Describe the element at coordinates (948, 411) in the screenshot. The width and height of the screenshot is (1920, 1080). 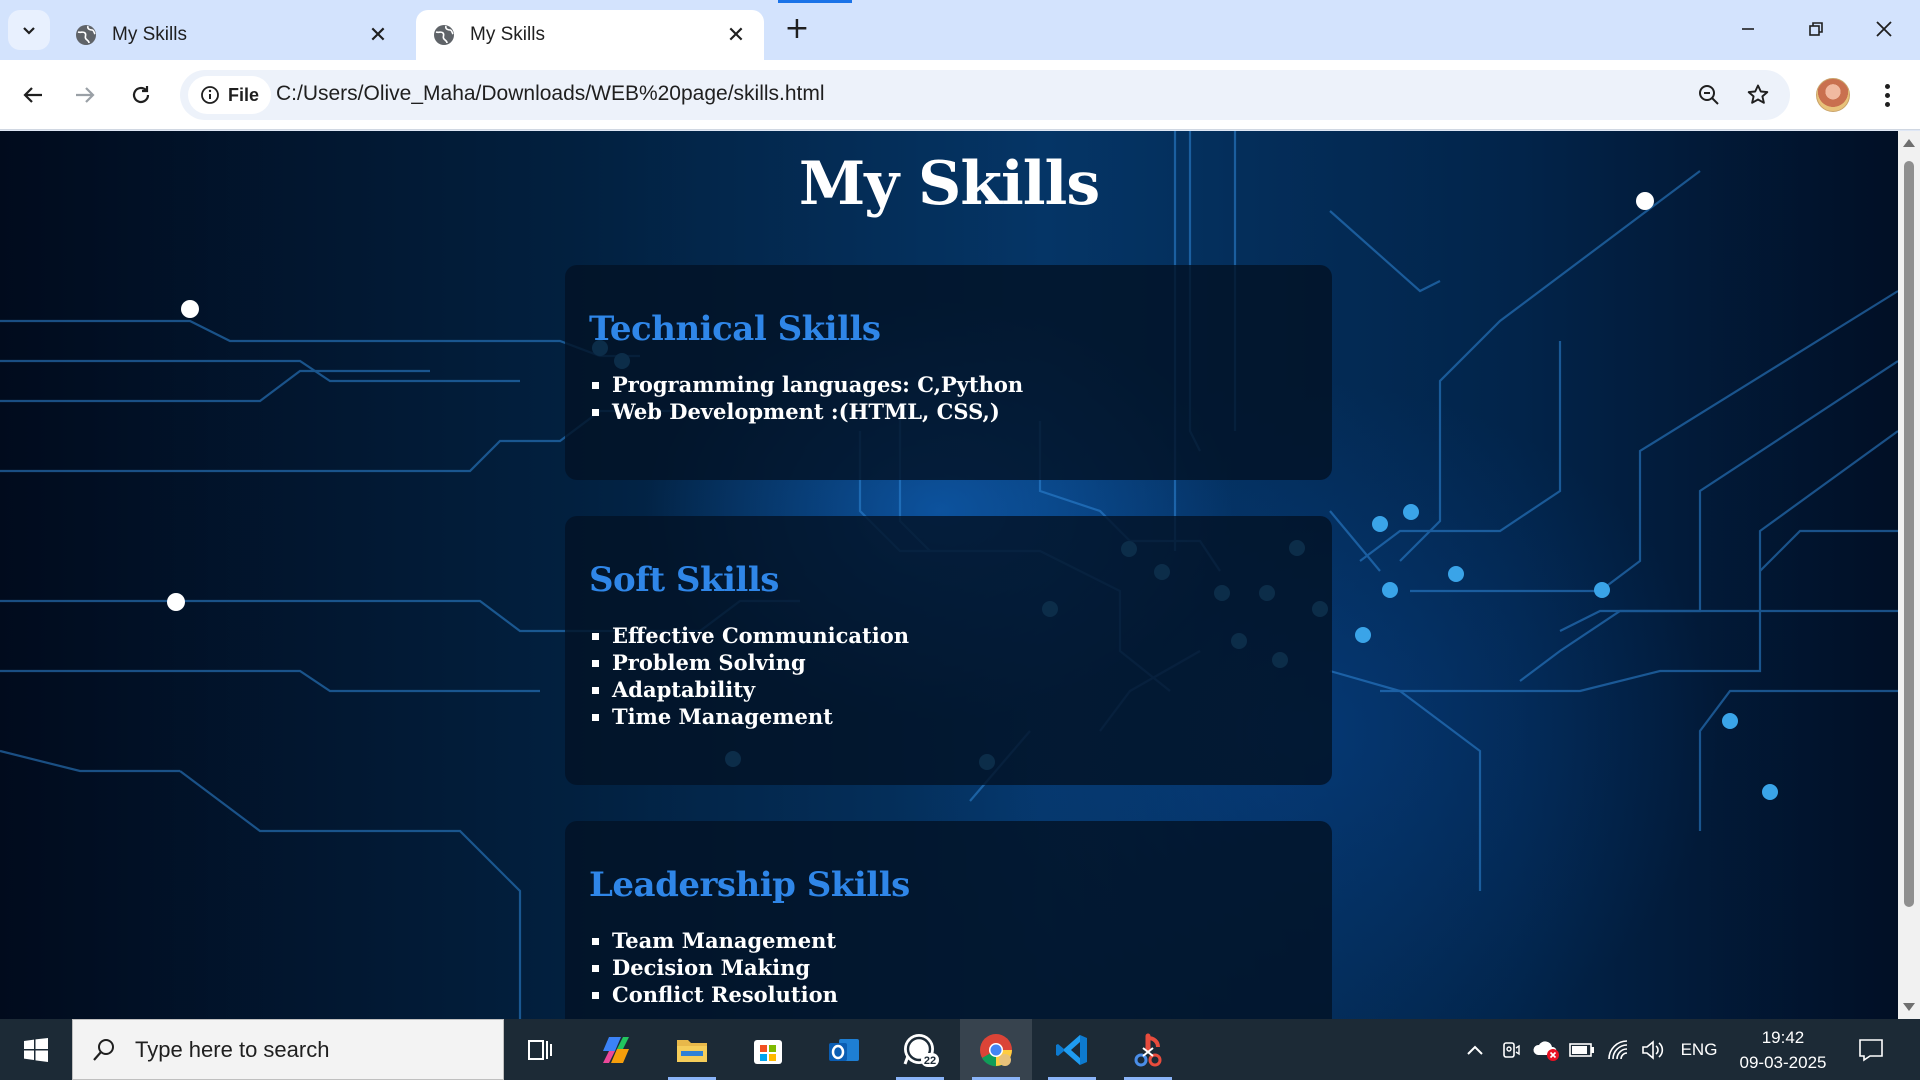
I see `list-item: Web Development :(HTML, CSS,)` at that location.